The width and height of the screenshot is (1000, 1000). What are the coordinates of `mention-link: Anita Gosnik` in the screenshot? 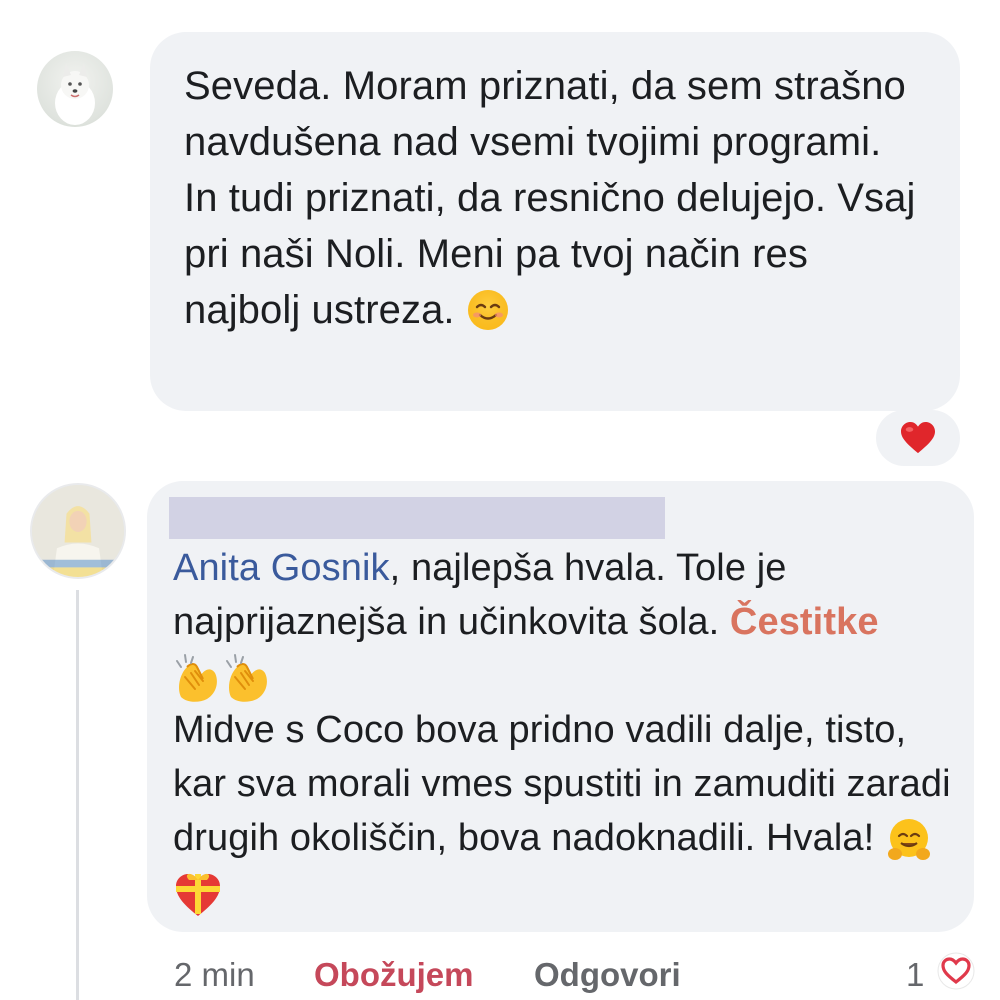 It's located at (281, 568).